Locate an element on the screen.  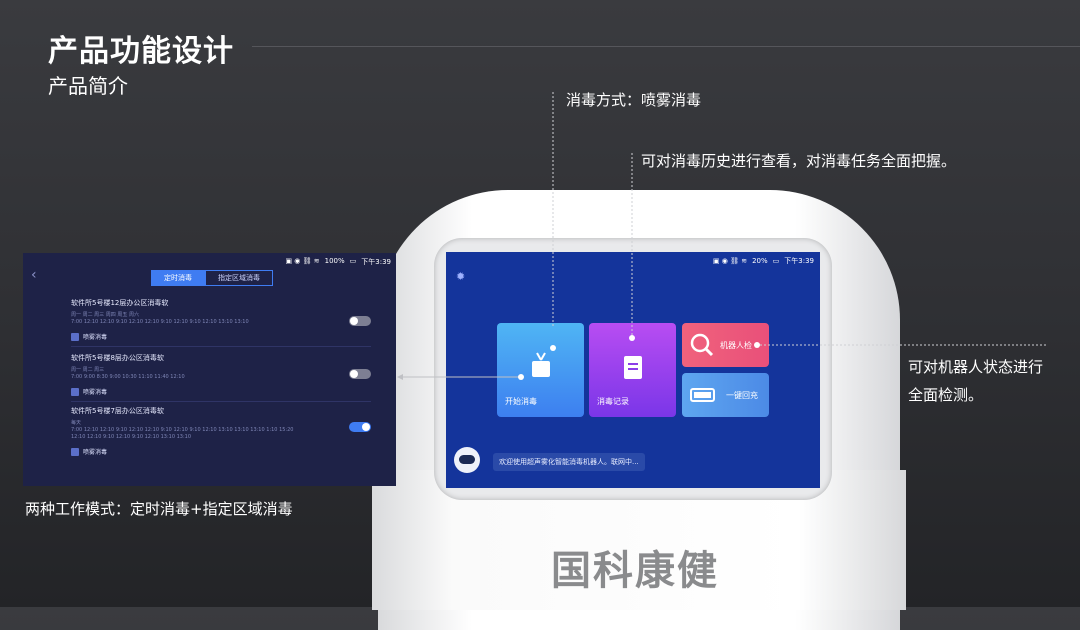
modes-annotation: 两种工作模式：定时消毒+指定区域消毒 is located at coordinates (159, 509).